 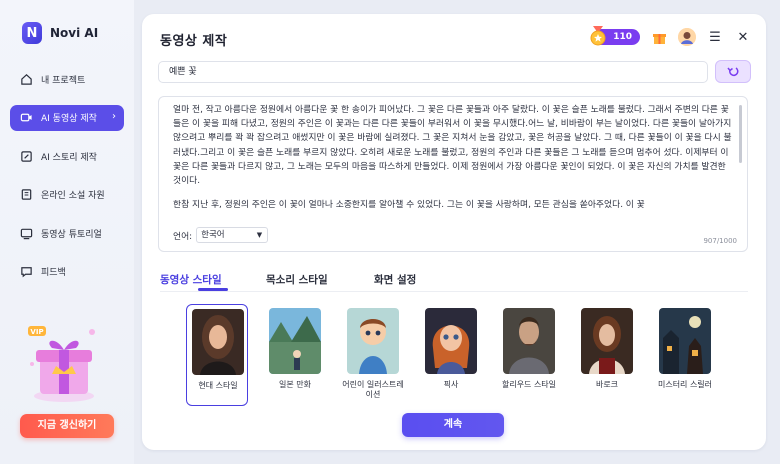 I want to click on chevron-right-icon: ›, so click(x=114, y=116).